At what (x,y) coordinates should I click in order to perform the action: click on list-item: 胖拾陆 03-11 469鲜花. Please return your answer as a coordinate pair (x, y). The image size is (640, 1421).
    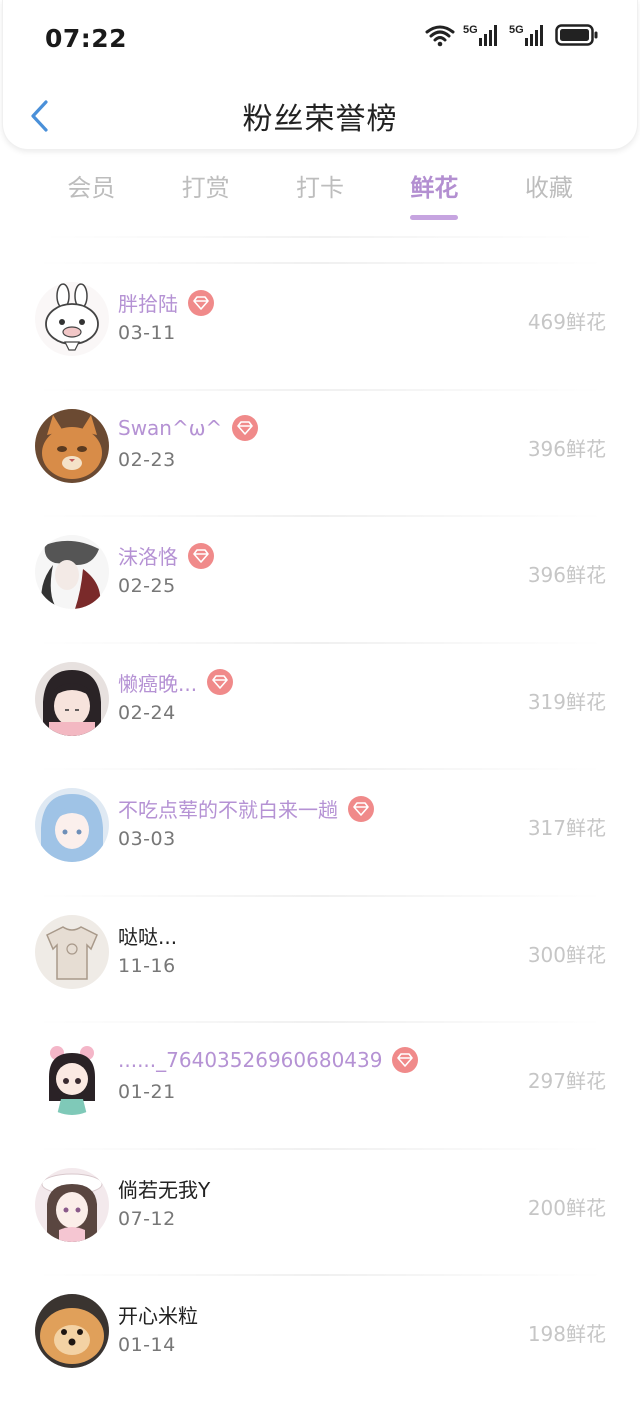
    Looking at the image, I should click on (320, 321).